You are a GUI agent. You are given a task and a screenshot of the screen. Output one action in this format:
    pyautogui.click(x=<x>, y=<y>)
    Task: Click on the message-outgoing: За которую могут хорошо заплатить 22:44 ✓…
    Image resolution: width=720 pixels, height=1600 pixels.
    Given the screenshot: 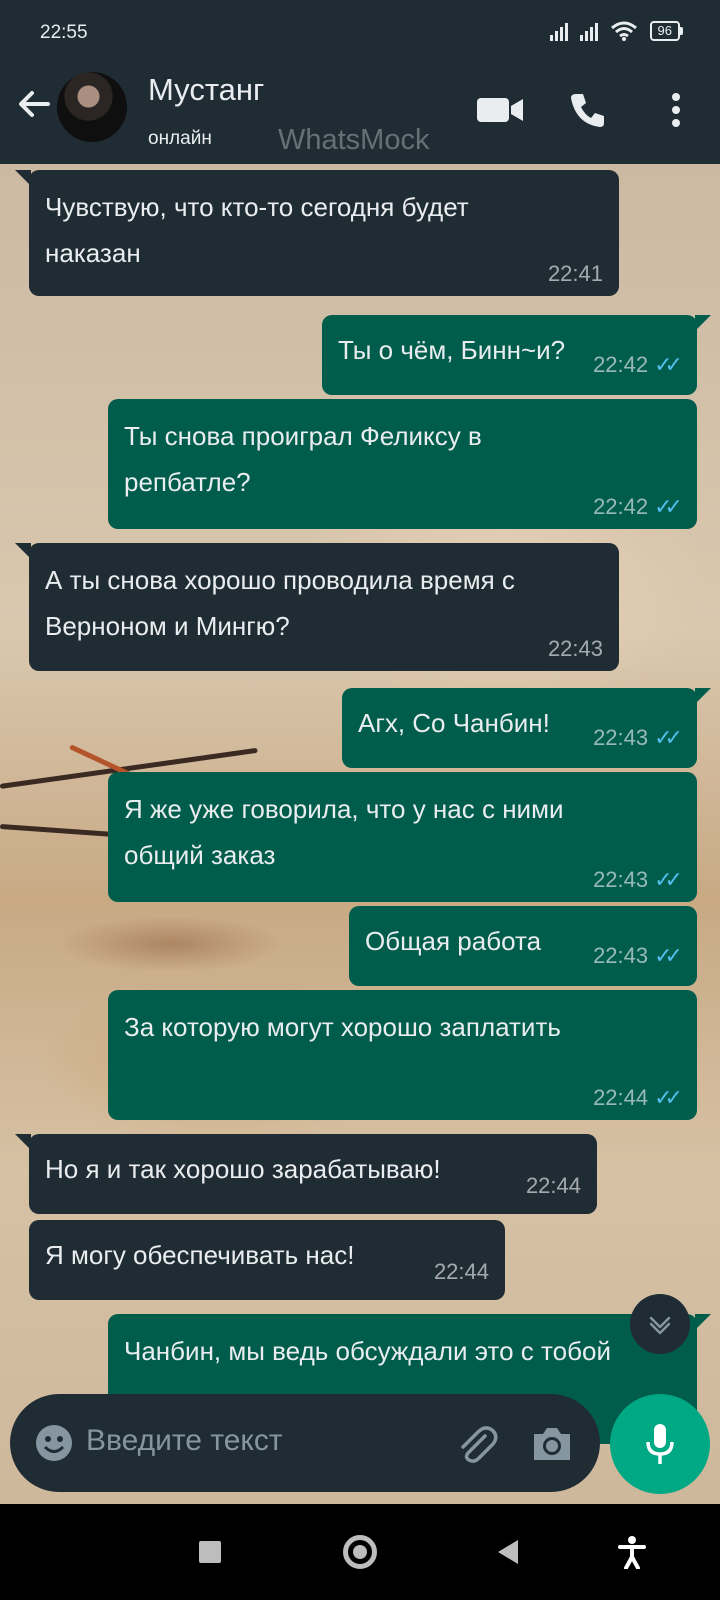 What is the action you would take?
    pyautogui.click(x=402, y=1055)
    